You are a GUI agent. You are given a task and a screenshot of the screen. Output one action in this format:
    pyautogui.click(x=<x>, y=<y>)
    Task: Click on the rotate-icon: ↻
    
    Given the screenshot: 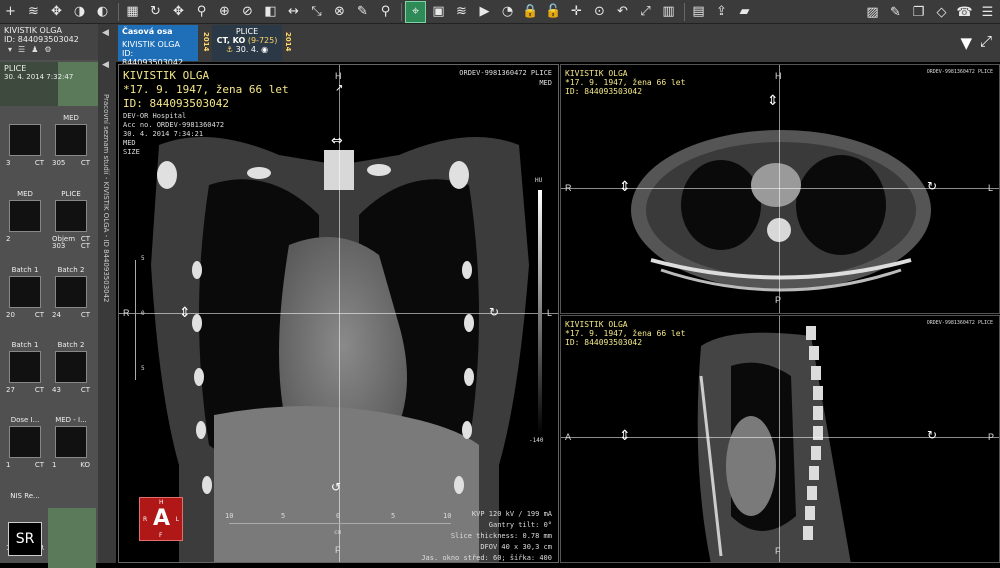 What is the action you would take?
    pyautogui.click(x=155, y=12)
    